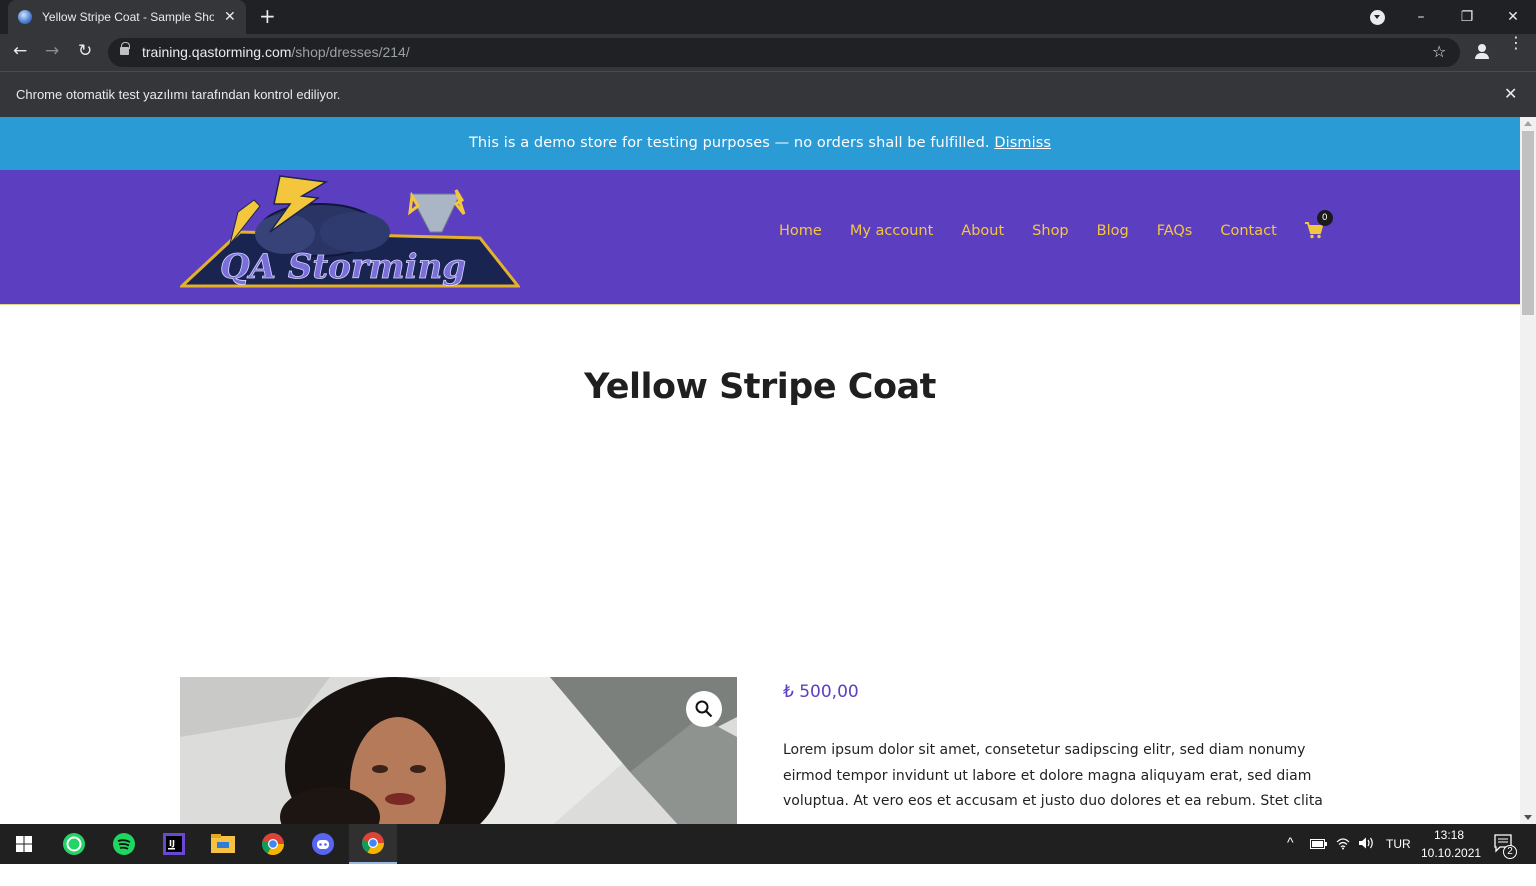 The height and width of the screenshot is (886, 1536). I want to click on menu-kebab-icon: ⋮, so click(1516, 43).